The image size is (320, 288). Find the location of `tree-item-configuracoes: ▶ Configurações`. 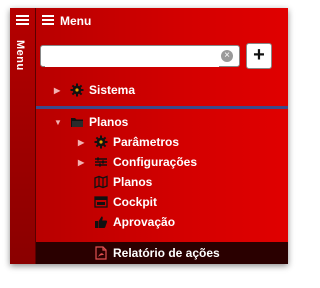

tree-item-configuracoes: ▶ Configurações is located at coordinates (137, 162).